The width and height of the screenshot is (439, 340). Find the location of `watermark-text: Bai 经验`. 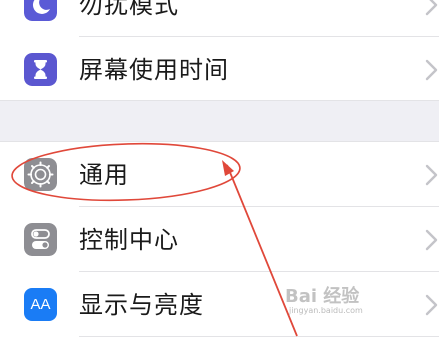

watermark-text: Bai 经验 is located at coordinates (322, 296).